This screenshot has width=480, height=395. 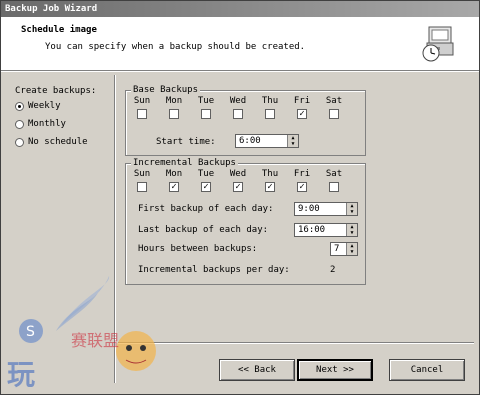 What do you see at coordinates (312, 230) in the screenshot?
I see `last-backup-value: 16:00` at bounding box center [312, 230].